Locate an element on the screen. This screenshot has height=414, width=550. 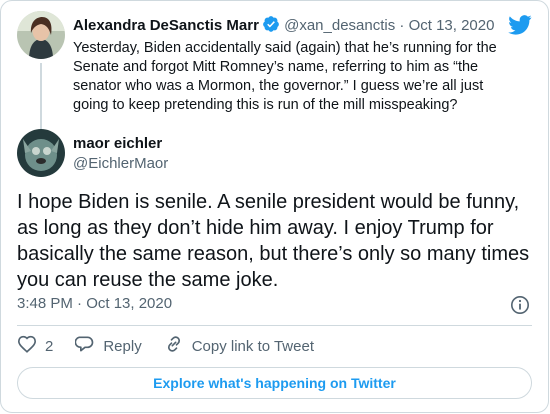
link-icon is located at coordinates (178, 346).